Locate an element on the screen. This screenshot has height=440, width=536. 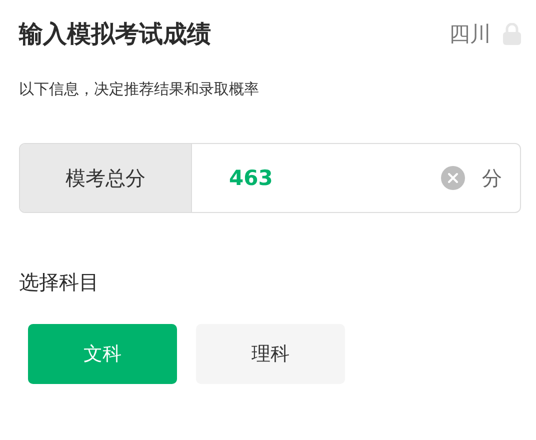
clear-icon is located at coordinates (453, 178).